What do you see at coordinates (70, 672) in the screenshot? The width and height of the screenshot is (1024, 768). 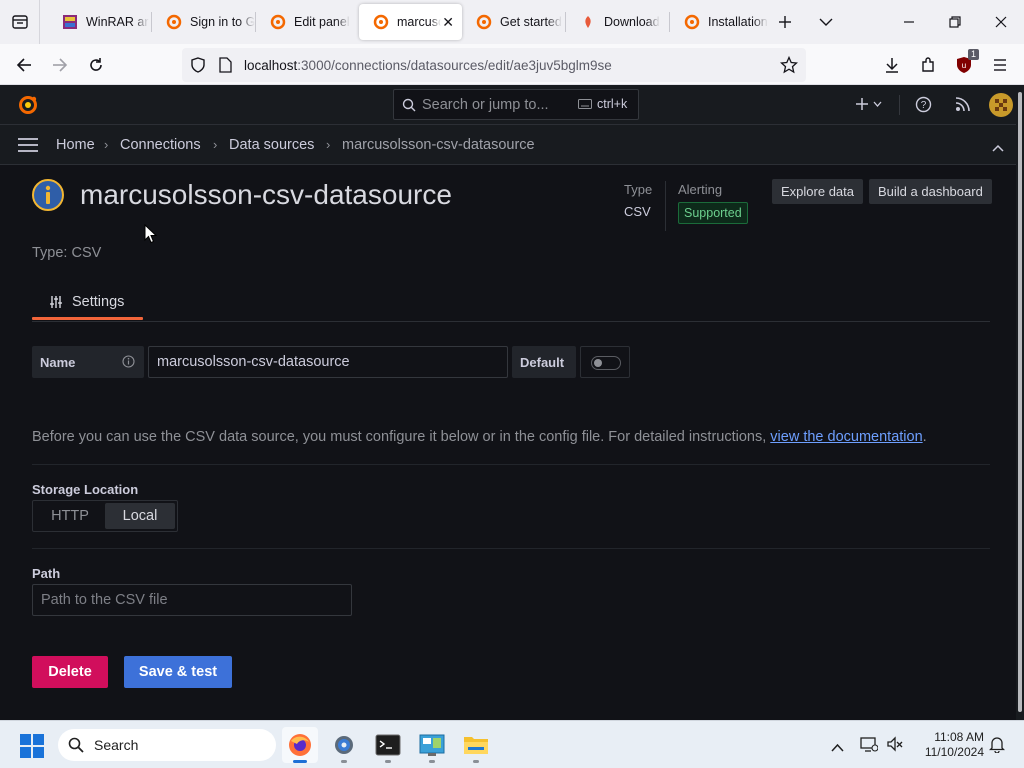 I see `delete-button: Delete` at bounding box center [70, 672].